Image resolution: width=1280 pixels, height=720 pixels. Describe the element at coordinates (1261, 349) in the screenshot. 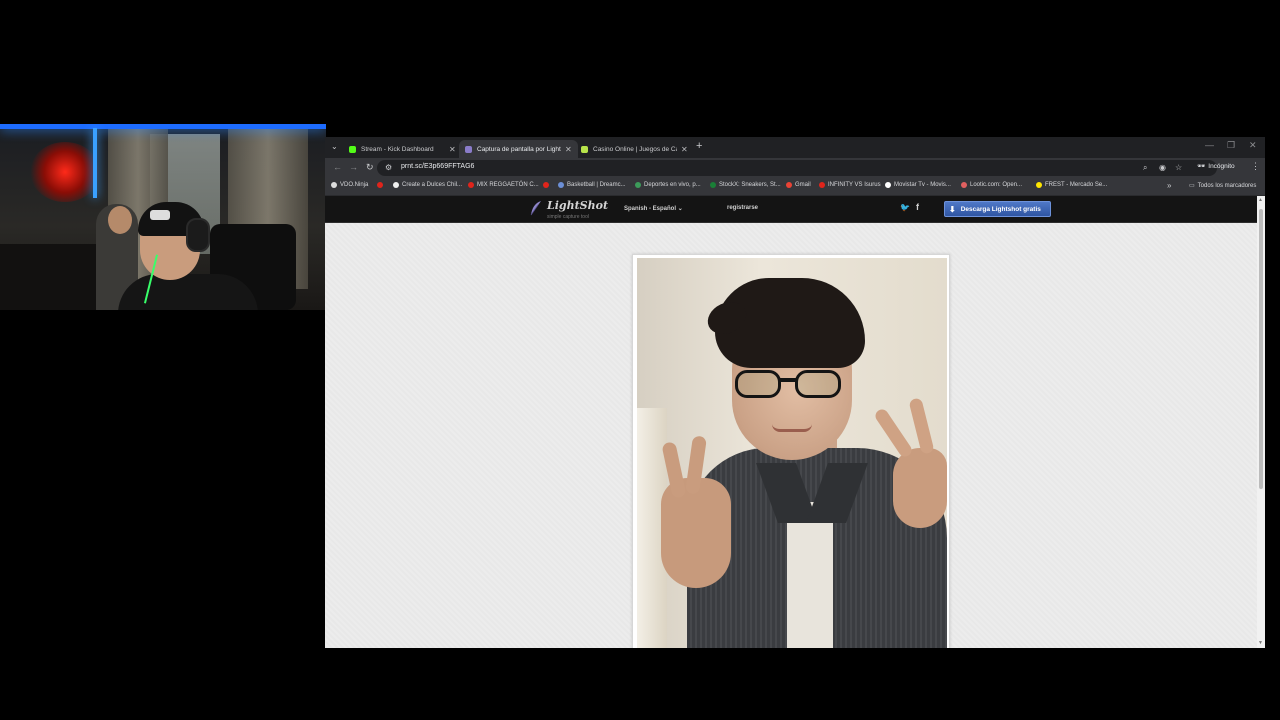

I see `scrollbar-thumb` at that location.